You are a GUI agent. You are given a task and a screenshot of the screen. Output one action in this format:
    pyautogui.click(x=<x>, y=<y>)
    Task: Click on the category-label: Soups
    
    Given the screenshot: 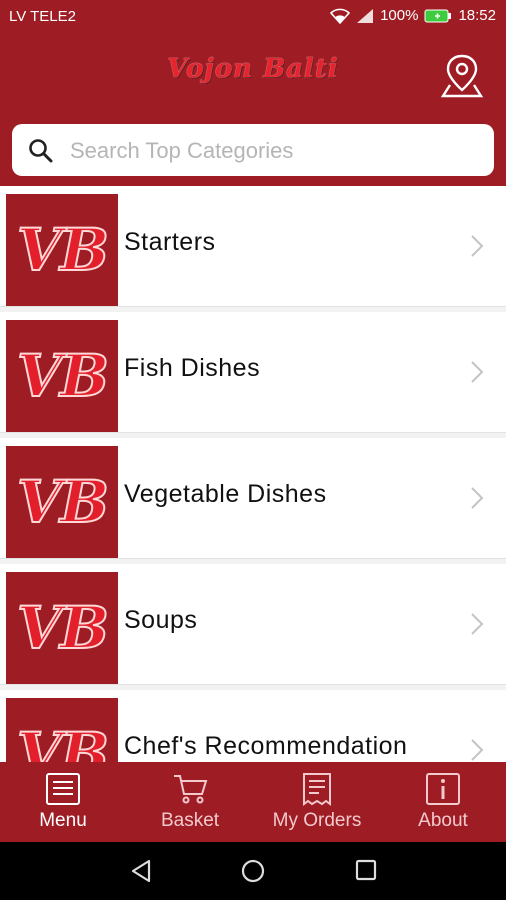 What is the action you would take?
    pyautogui.click(x=161, y=620)
    